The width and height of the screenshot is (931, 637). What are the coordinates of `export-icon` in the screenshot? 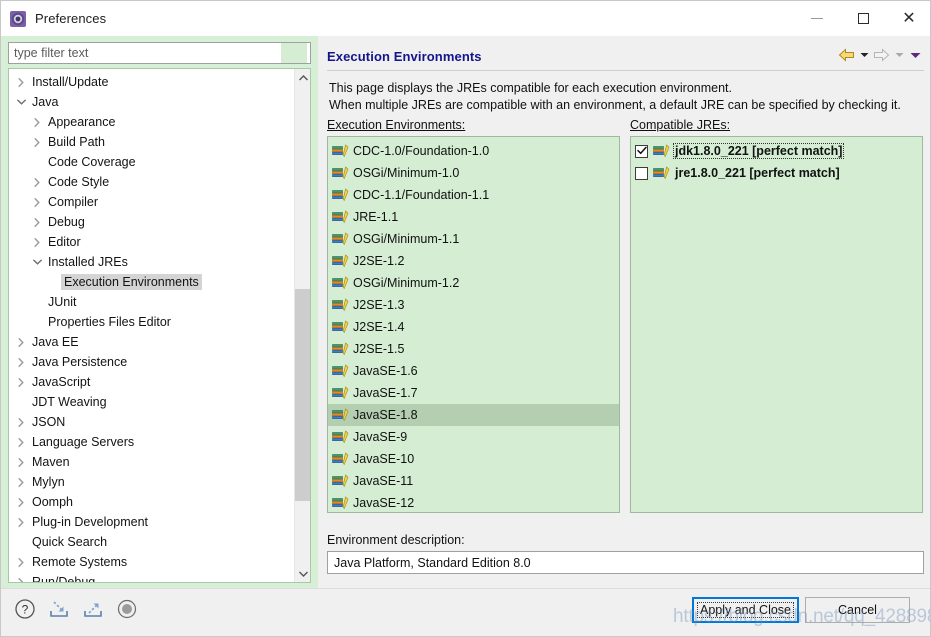 It's located at (93, 609).